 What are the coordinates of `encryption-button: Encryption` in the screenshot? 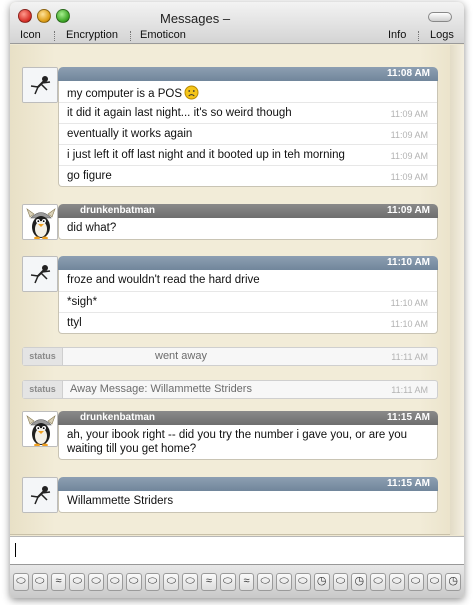 It's located at (92, 35).